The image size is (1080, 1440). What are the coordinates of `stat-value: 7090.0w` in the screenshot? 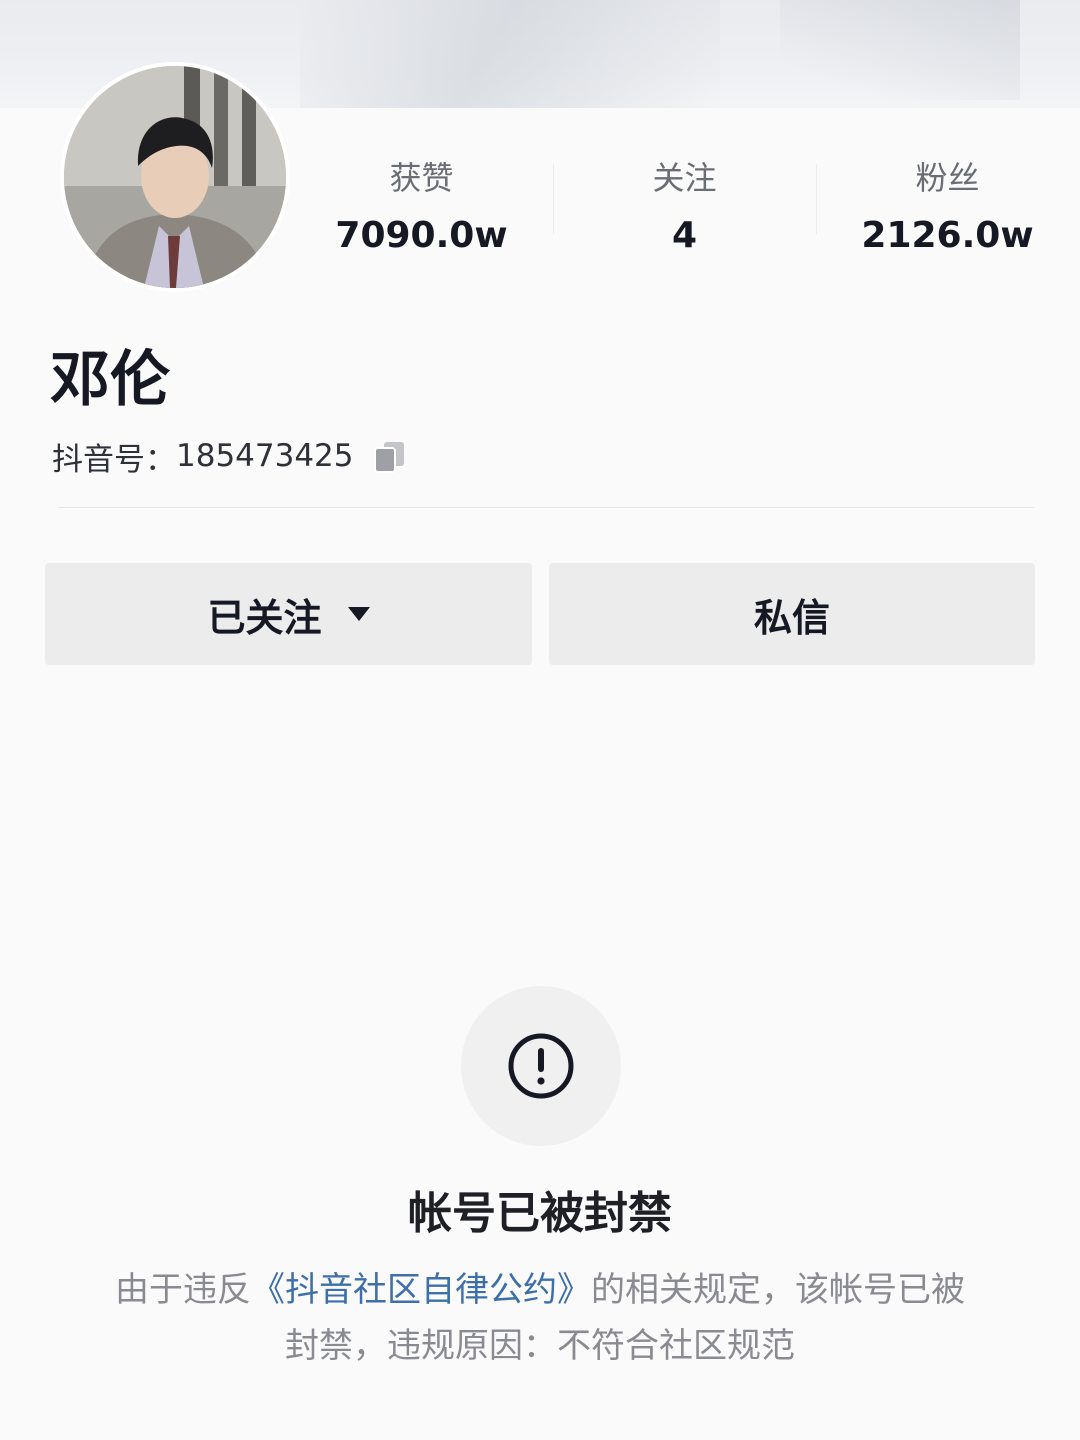 It's located at (421, 235).